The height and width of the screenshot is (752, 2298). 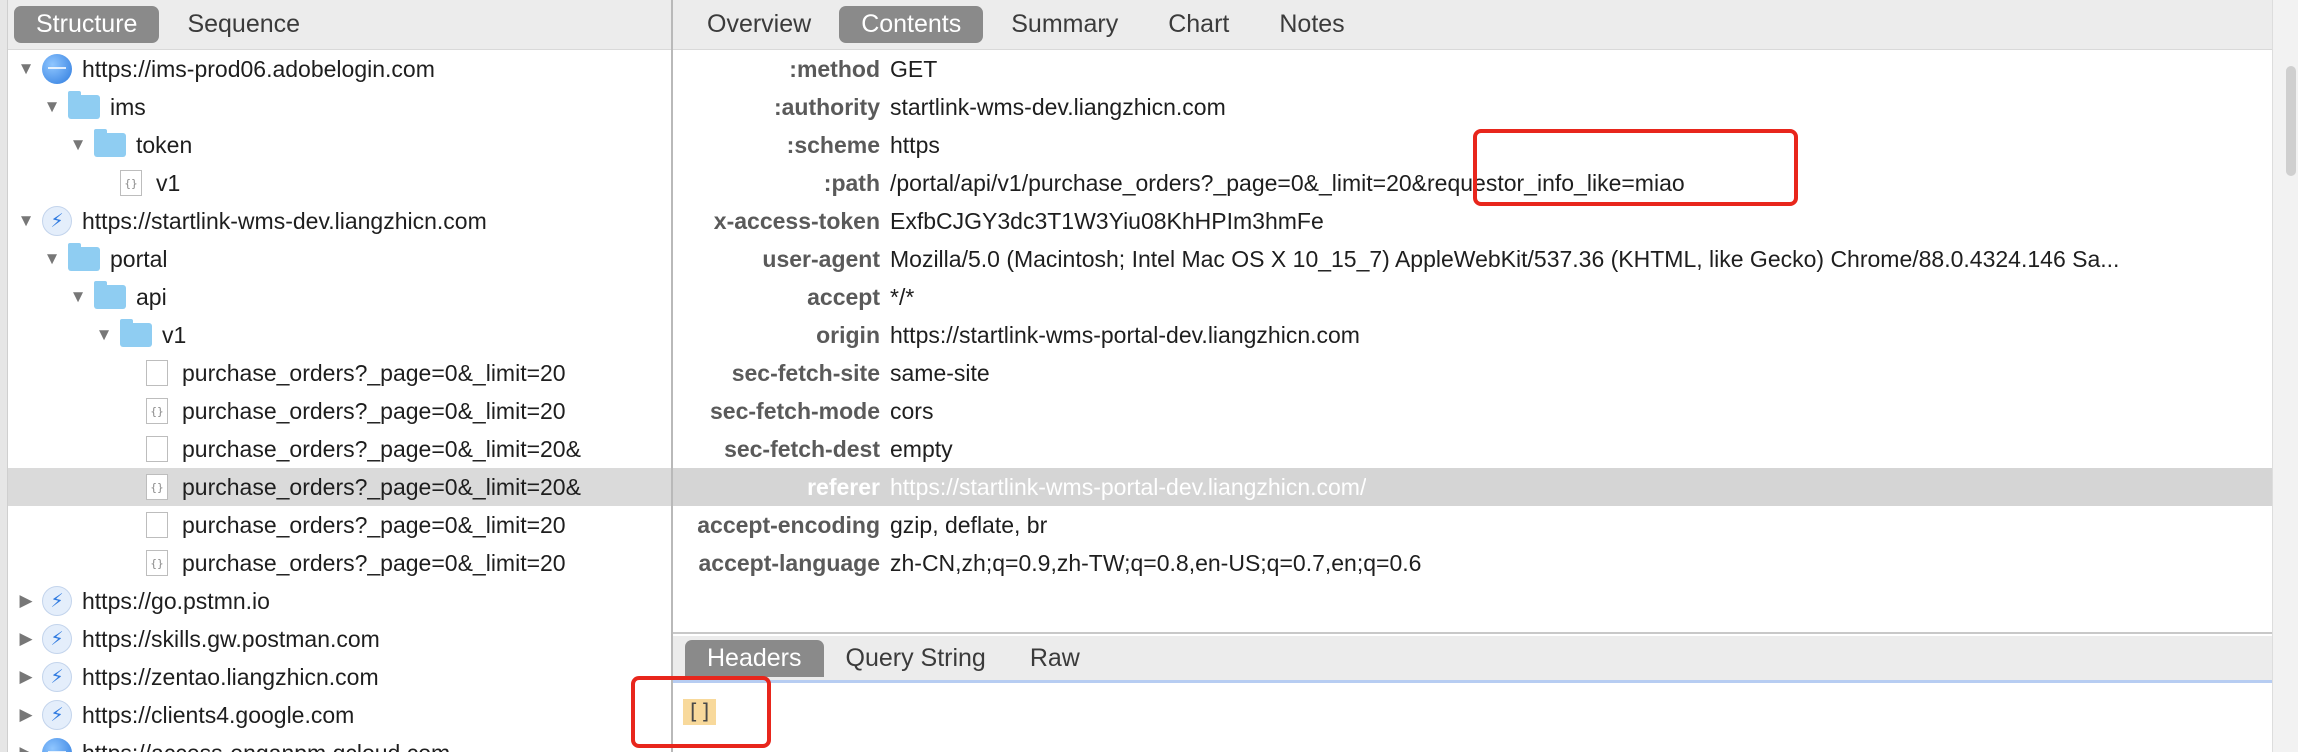 What do you see at coordinates (754, 658) in the screenshot?
I see `tab-headers: Headers` at bounding box center [754, 658].